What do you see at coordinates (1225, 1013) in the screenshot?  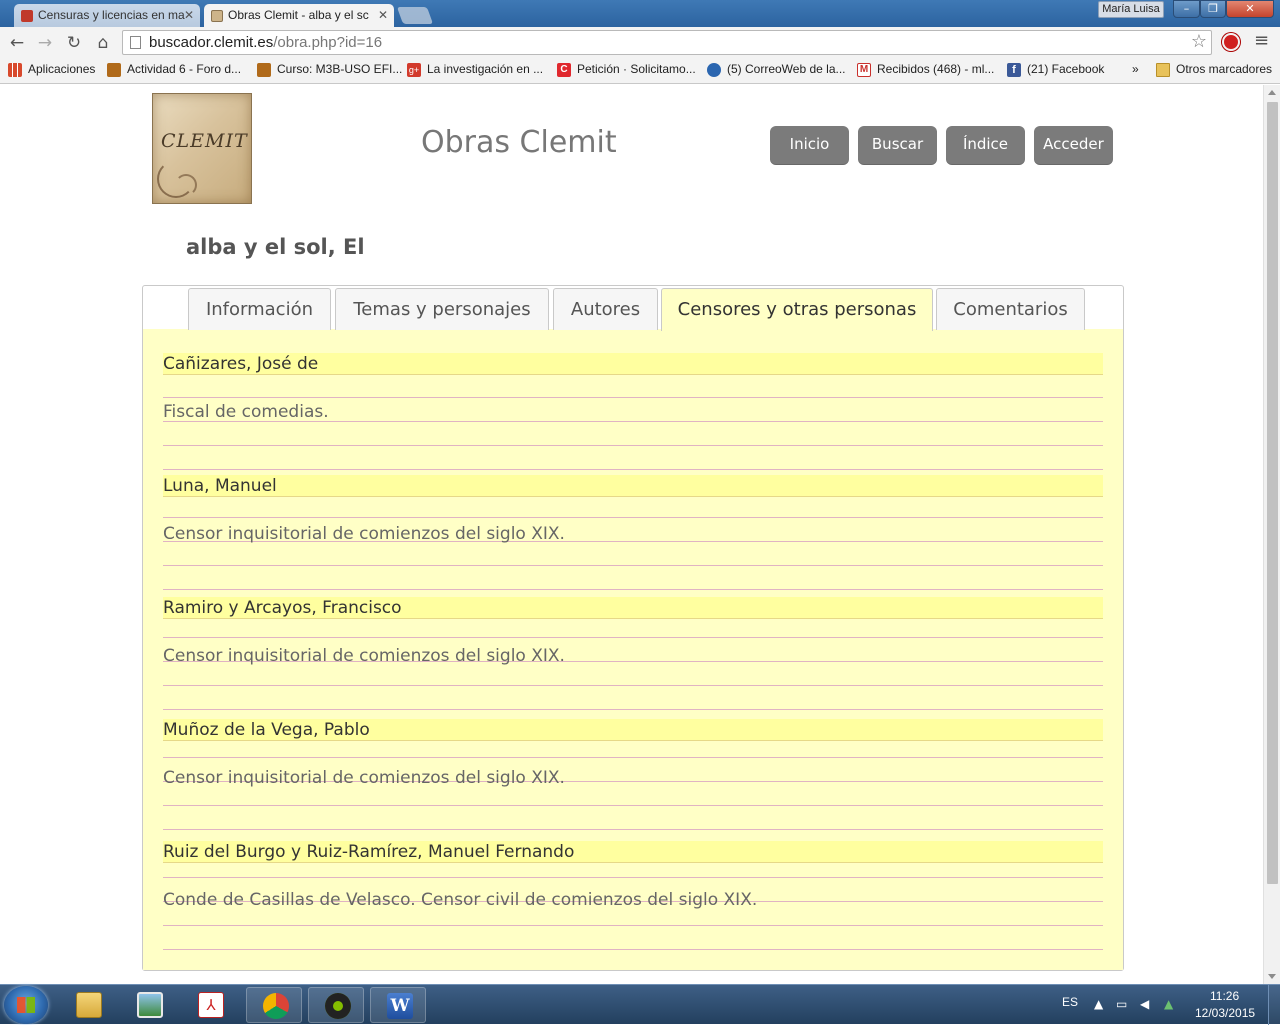 I see `clock-date: 12/03/2015` at bounding box center [1225, 1013].